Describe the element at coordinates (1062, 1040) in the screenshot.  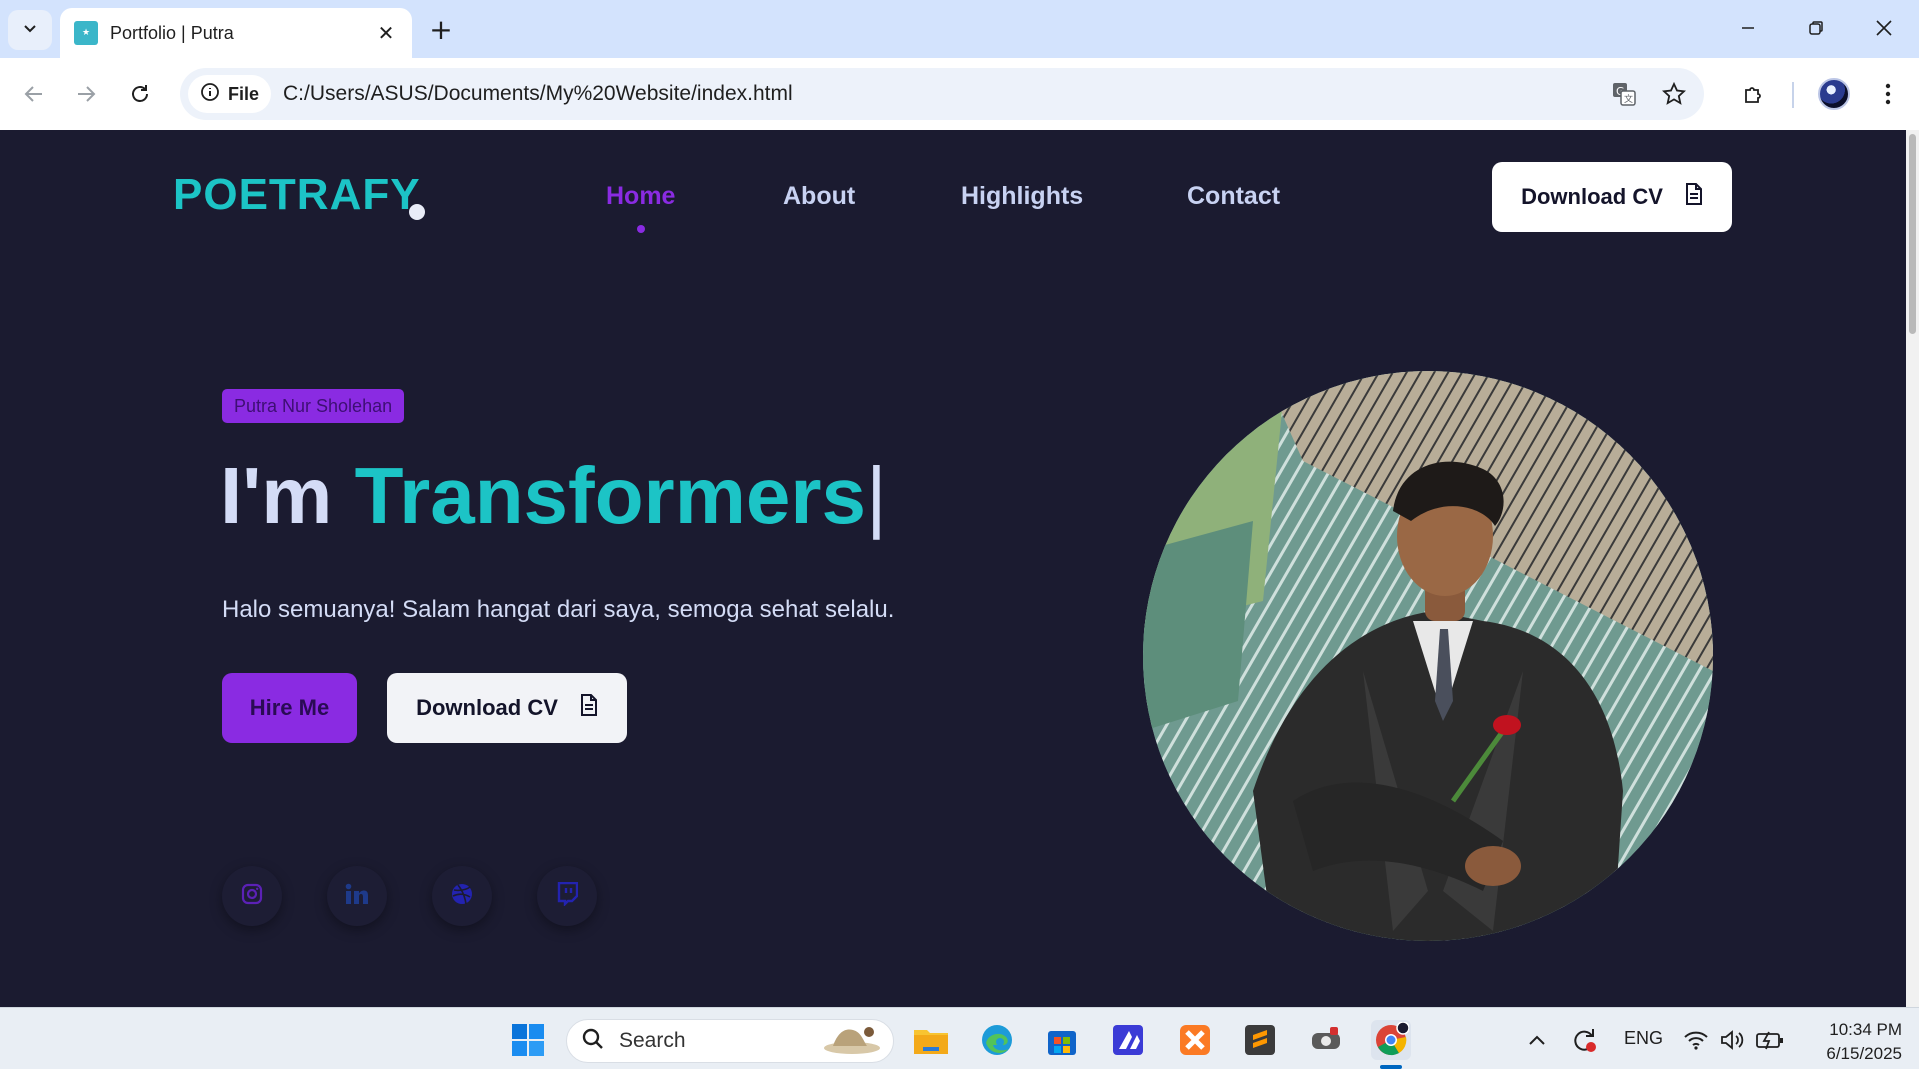
I see `microsoft-store-icon` at that location.